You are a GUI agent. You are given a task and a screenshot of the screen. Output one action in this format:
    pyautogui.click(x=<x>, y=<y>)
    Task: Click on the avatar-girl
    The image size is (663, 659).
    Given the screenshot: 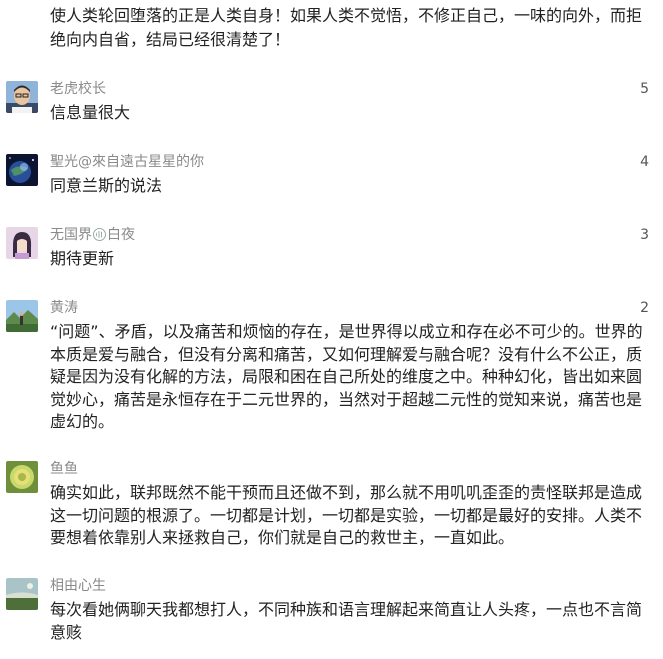 What is the action you would take?
    pyautogui.click(x=22, y=243)
    